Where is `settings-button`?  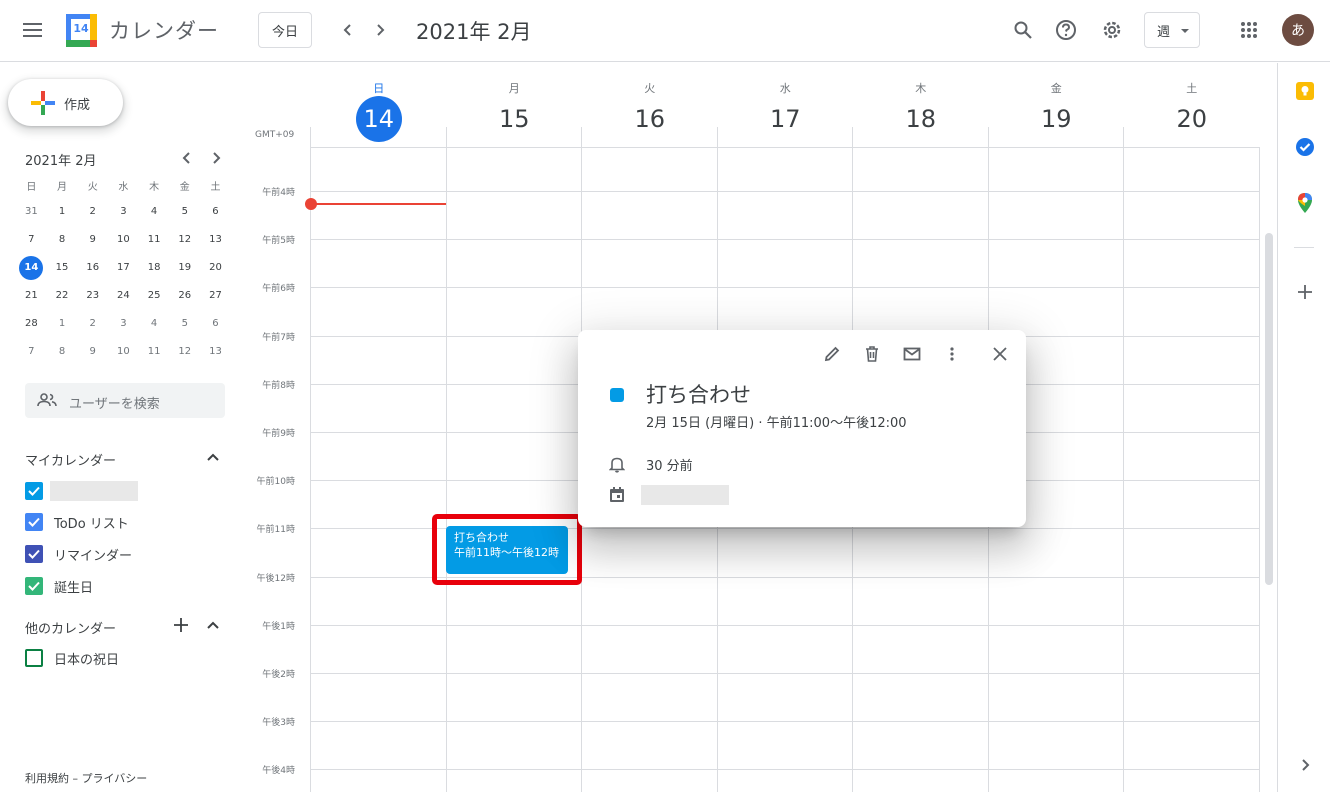 settings-button is located at coordinates (1112, 30).